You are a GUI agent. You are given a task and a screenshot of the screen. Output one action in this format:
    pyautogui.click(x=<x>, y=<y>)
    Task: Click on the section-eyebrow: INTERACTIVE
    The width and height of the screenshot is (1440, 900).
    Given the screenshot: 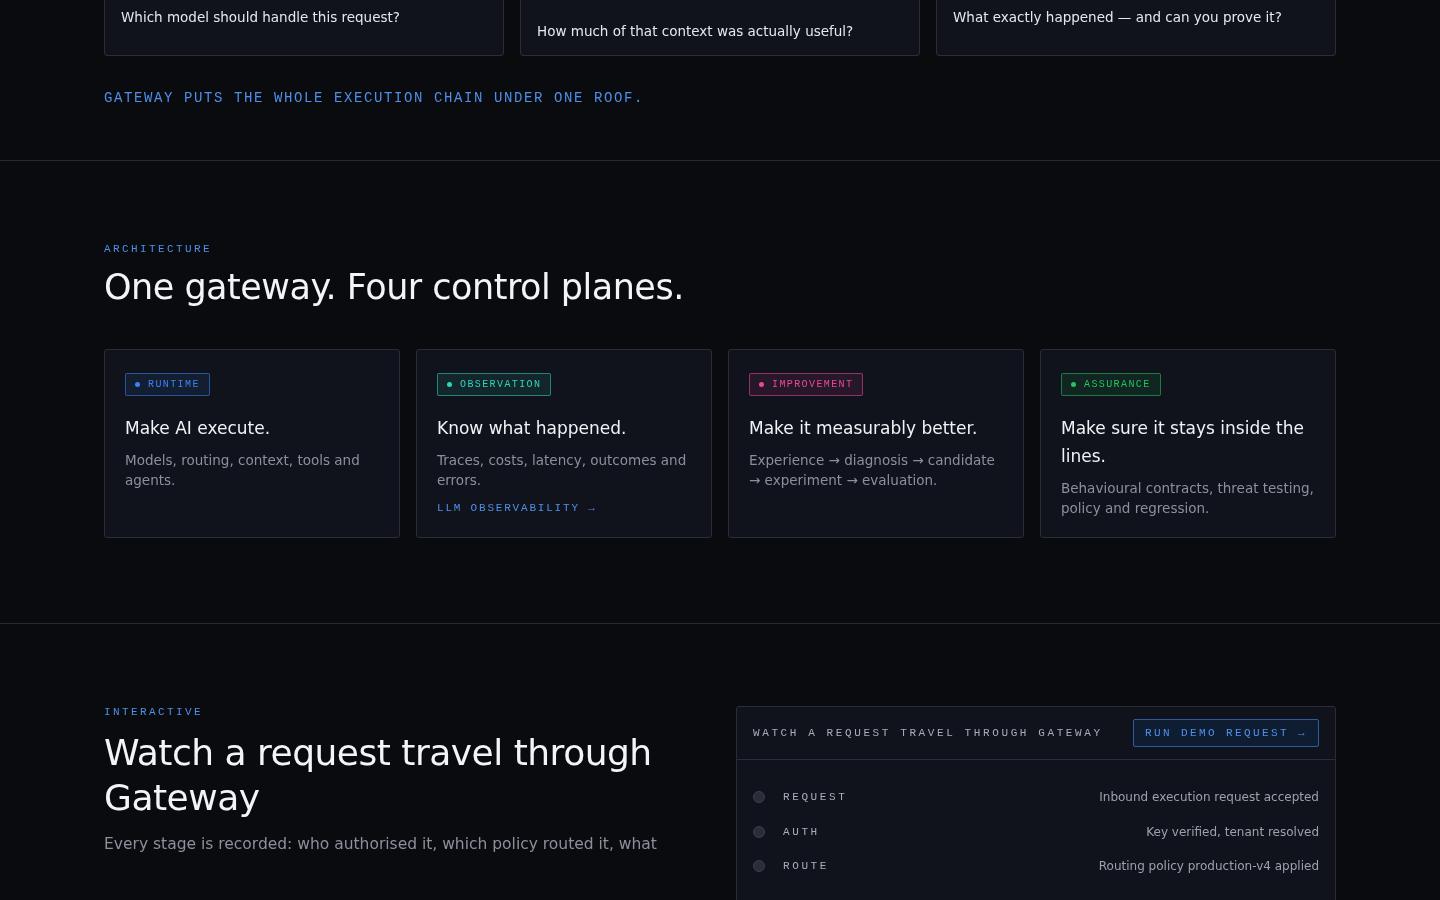 What is the action you would take?
    pyautogui.click(x=154, y=712)
    